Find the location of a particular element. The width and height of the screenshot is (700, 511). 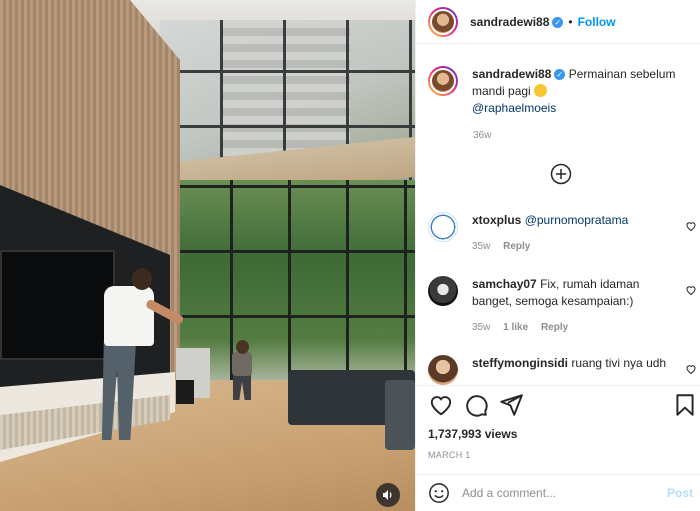

comment-icon is located at coordinates (476, 405).